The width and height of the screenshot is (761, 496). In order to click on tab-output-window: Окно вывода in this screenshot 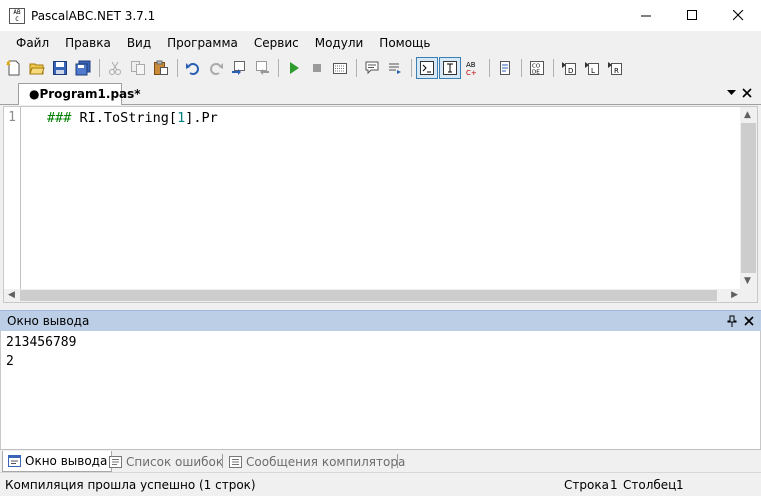, I will do `click(57, 461)`.